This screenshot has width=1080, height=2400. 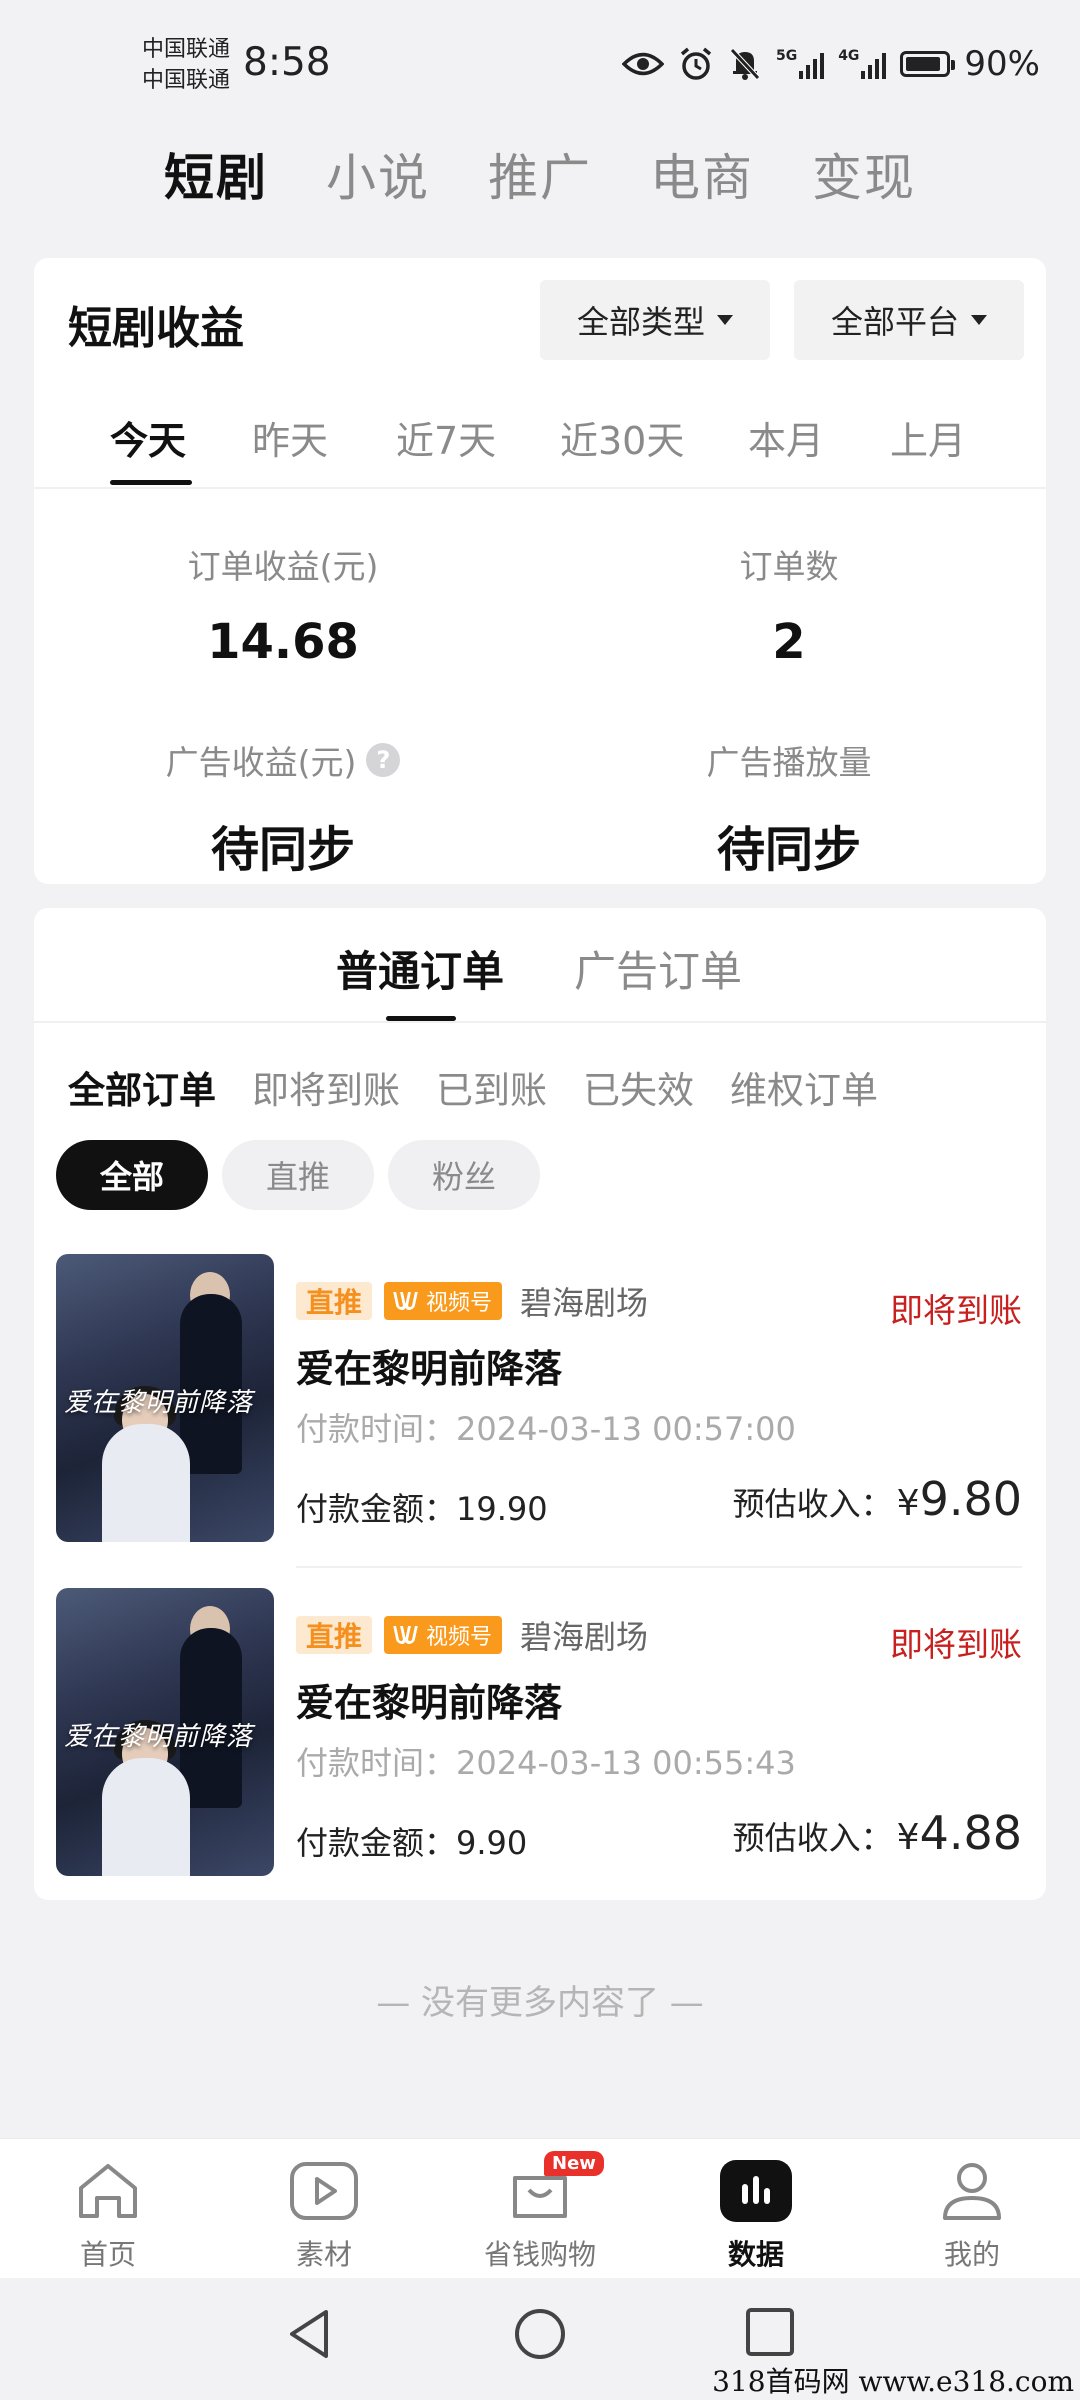 What do you see at coordinates (323, 2254) in the screenshot?
I see `nav-label: 素材` at bounding box center [323, 2254].